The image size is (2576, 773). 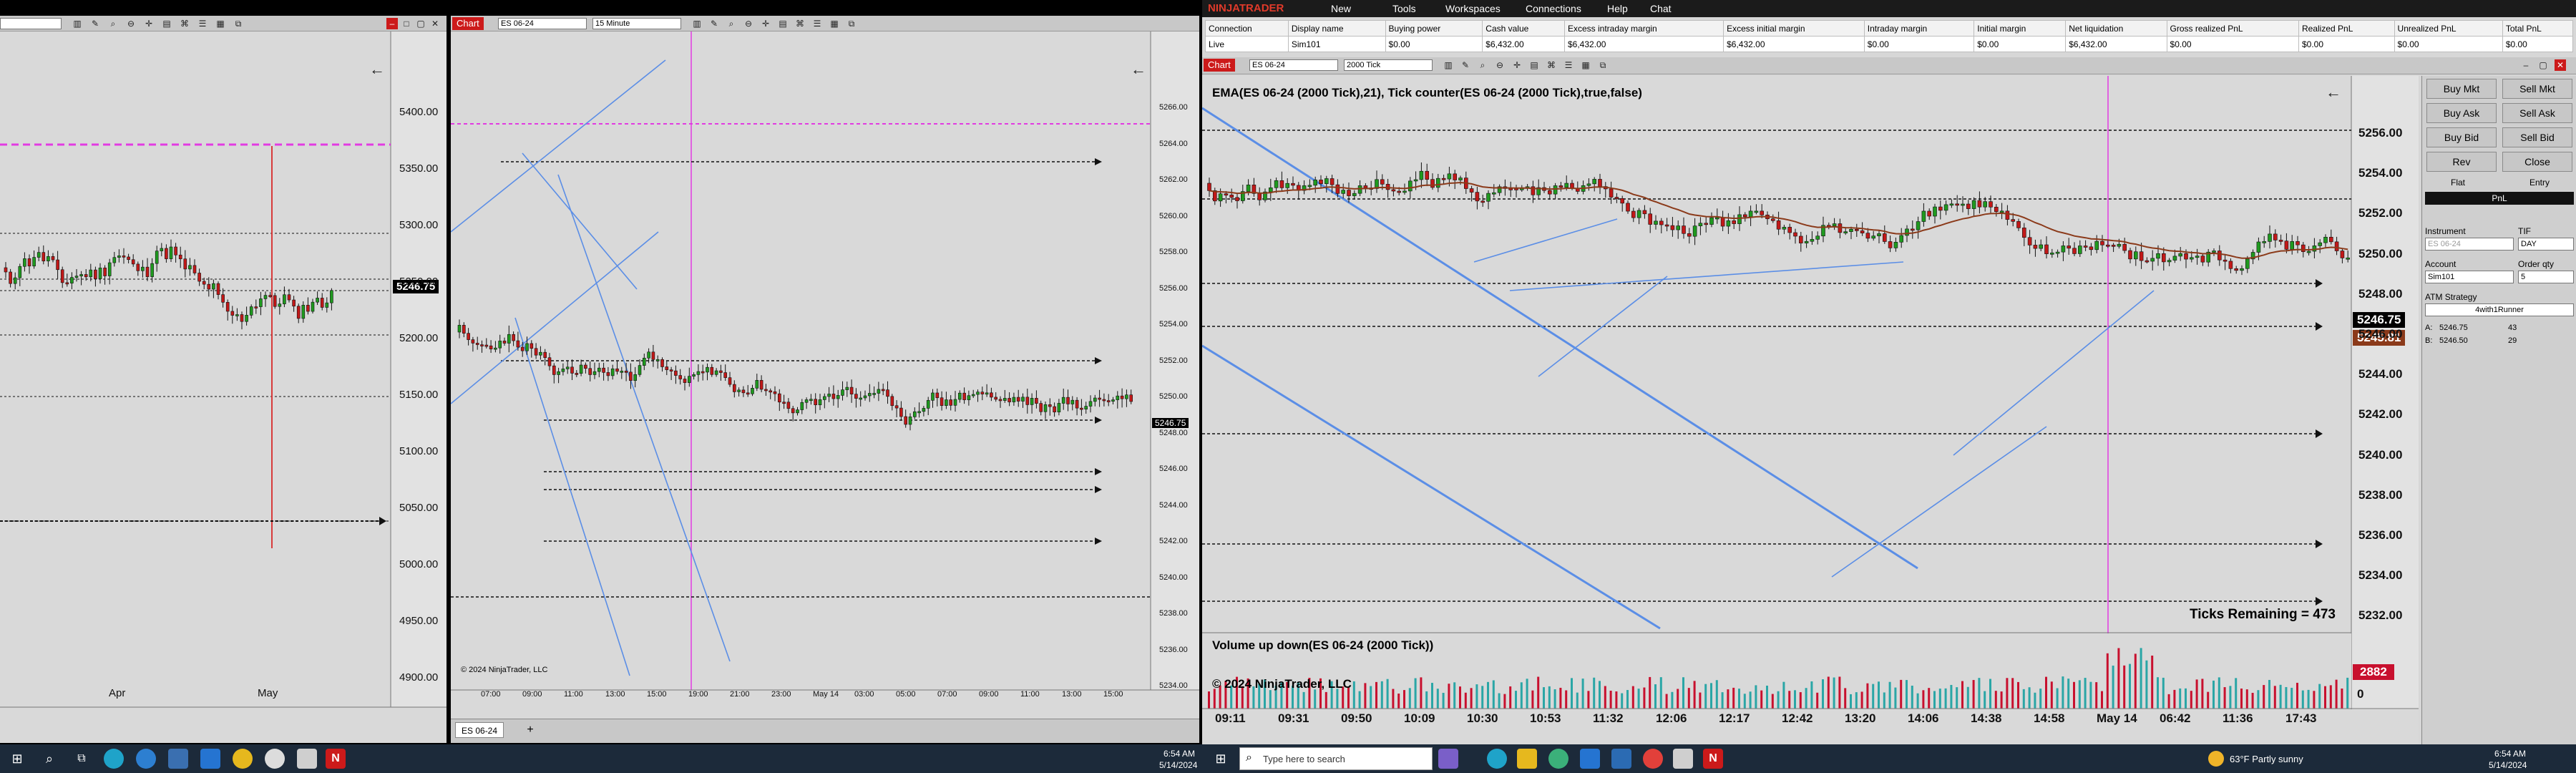 What do you see at coordinates (82, 759) in the screenshot?
I see `taskview-icon: ⧉` at bounding box center [82, 759].